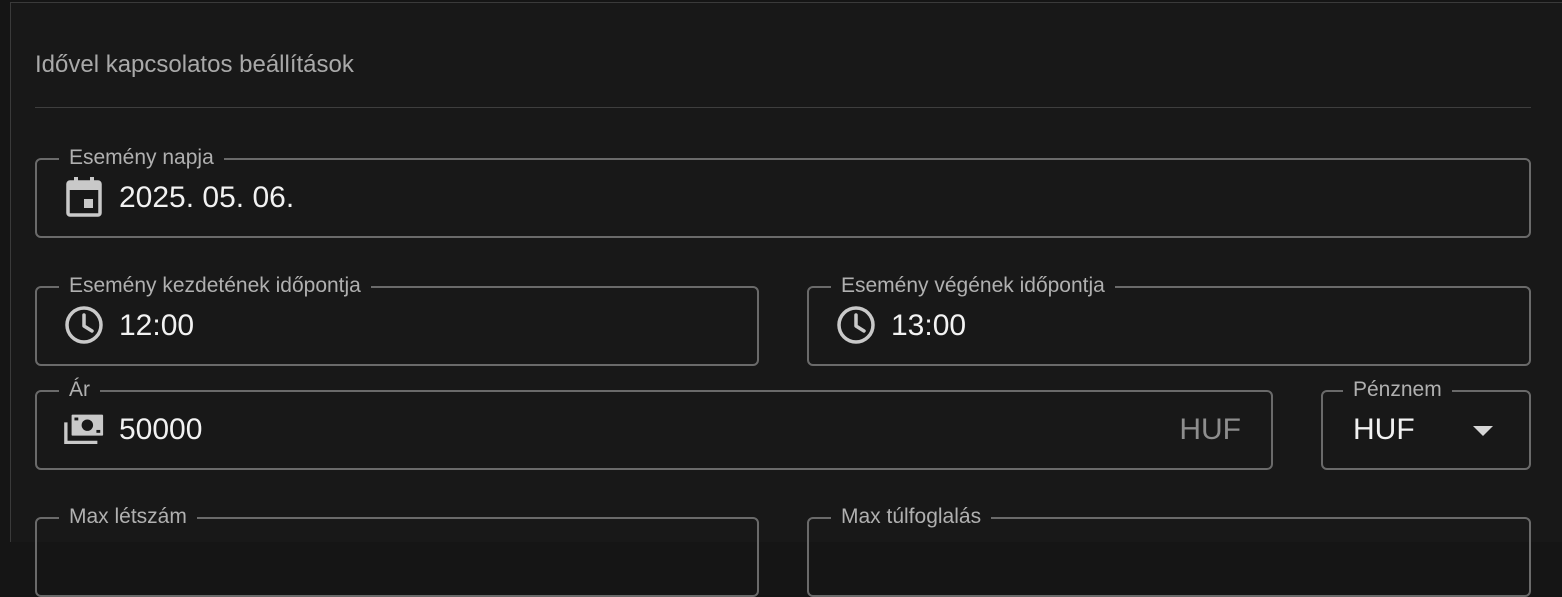  What do you see at coordinates (654, 424) in the screenshot?
I see `price-field: Ár 50000 HUF` at bounding box center [654, 424].